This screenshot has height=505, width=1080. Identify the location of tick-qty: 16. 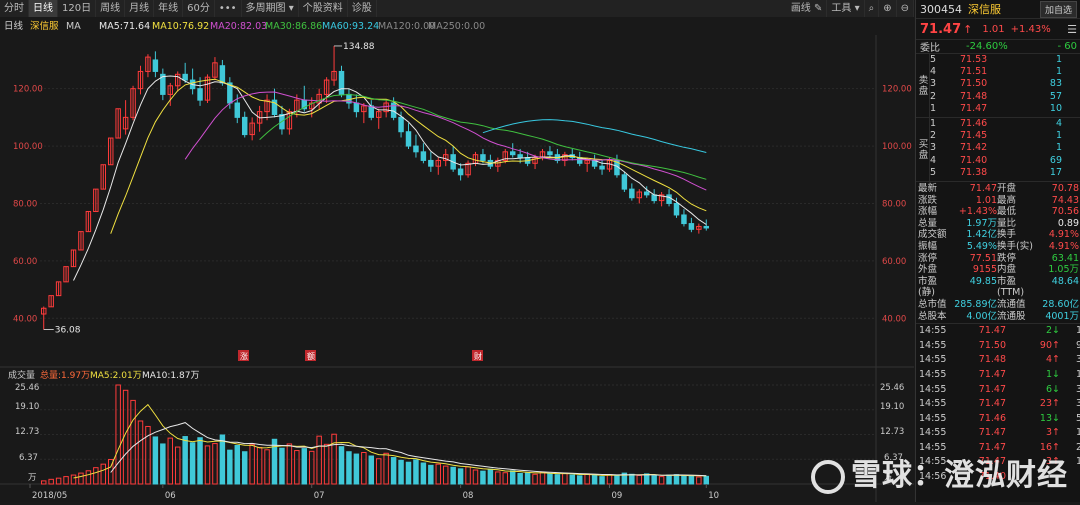
(1045, 447).